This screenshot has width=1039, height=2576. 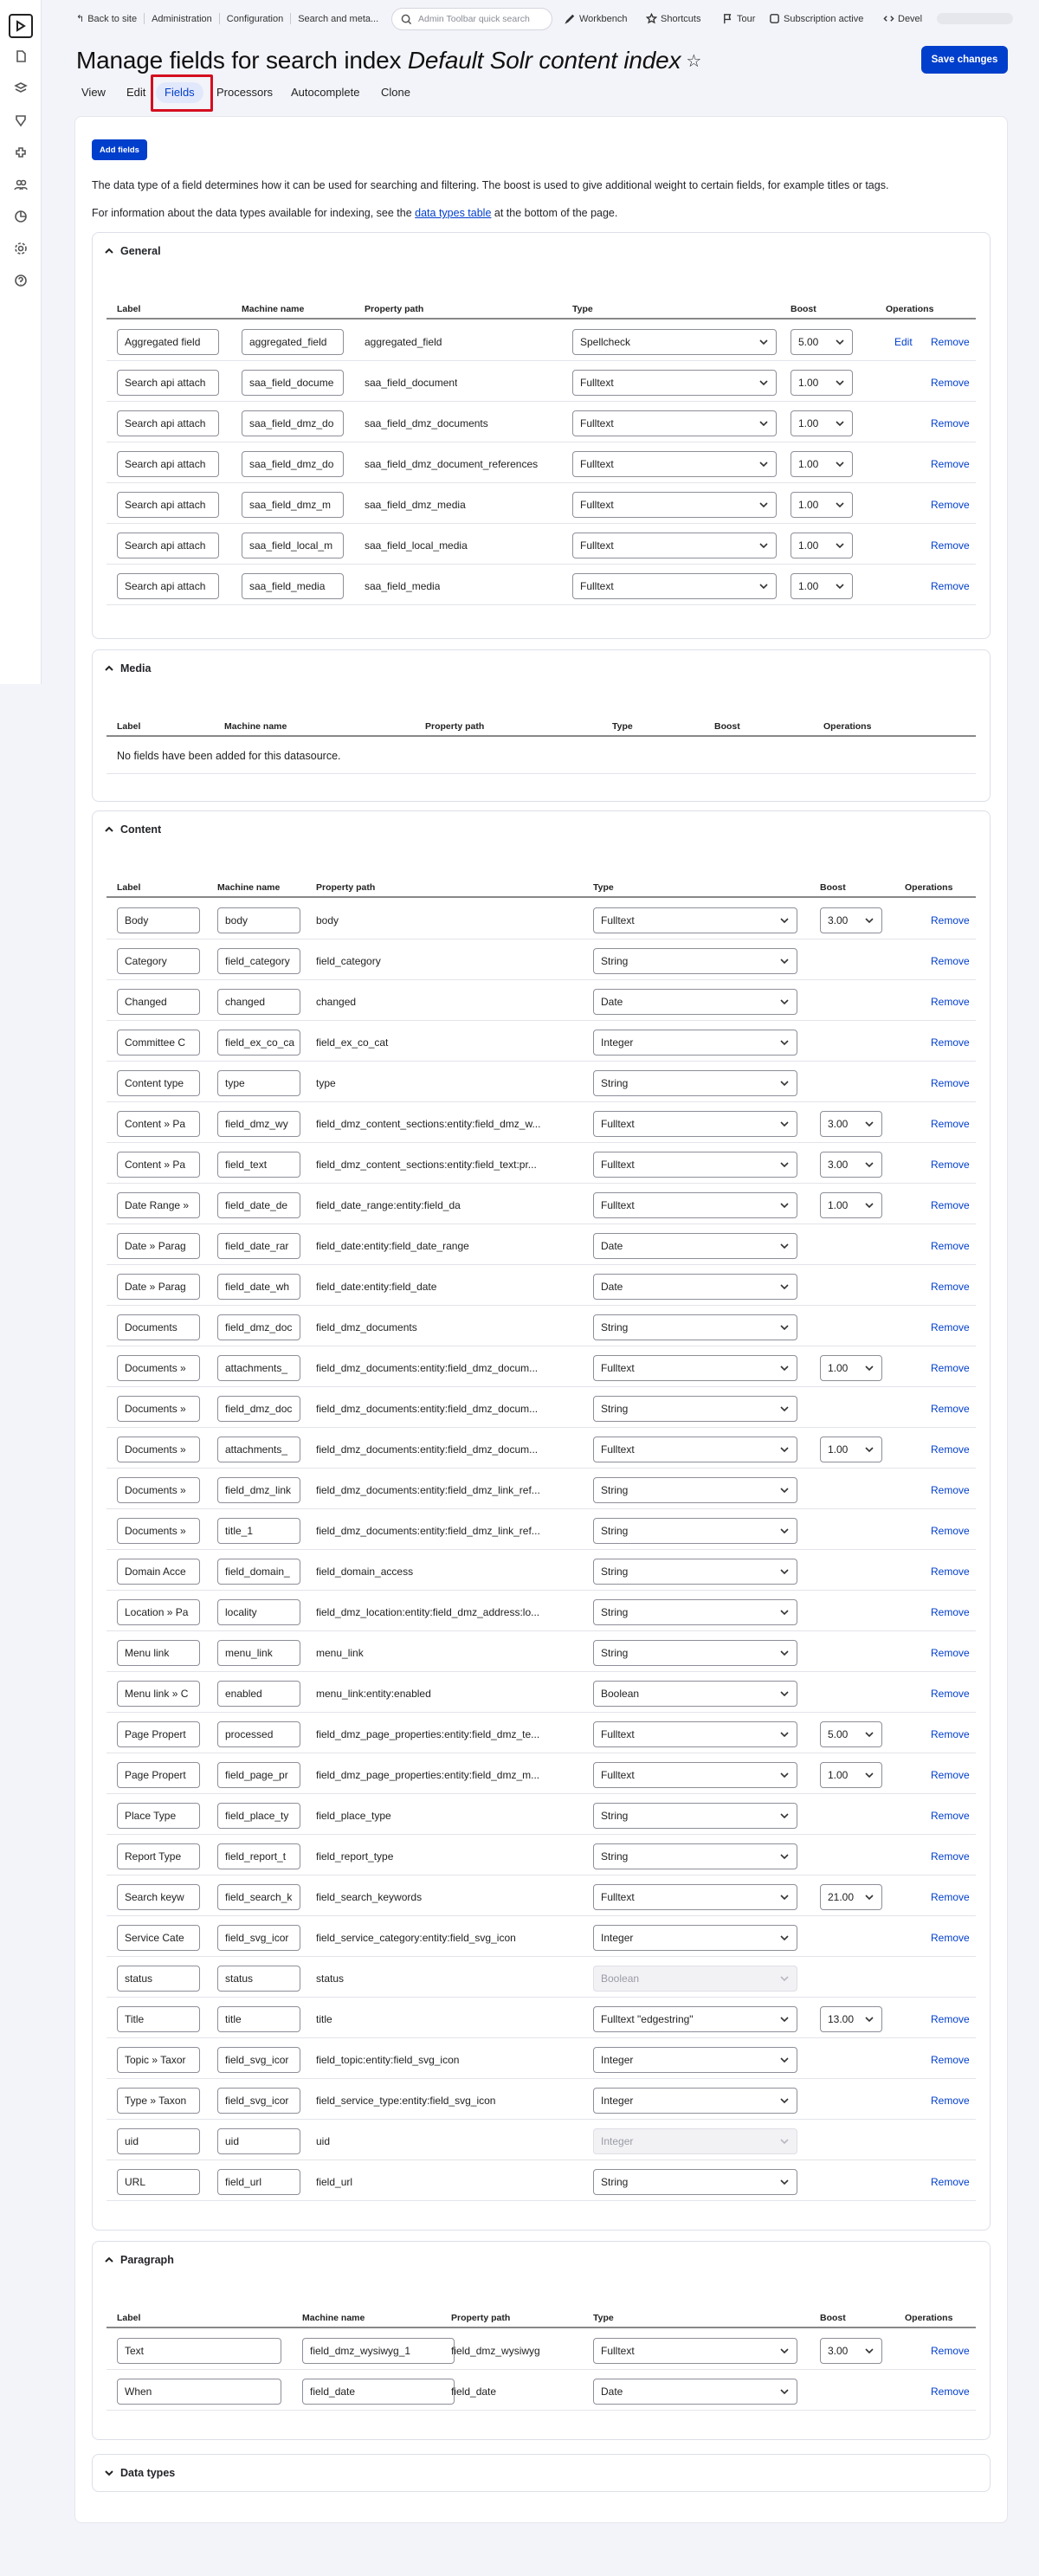 I want to click on machine-name-input: processed, so click(x=258, y=1734).